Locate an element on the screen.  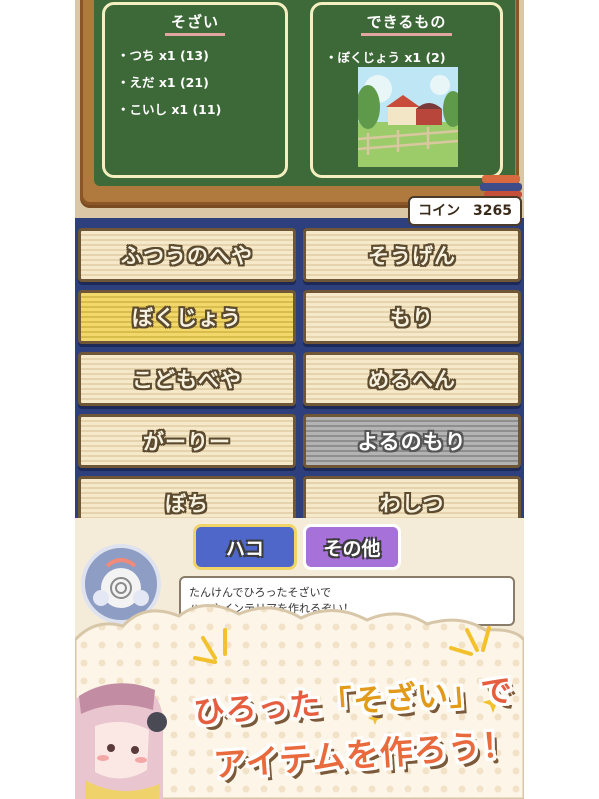
room-button-sougen: そうげん is located at coordinates (412, 255).